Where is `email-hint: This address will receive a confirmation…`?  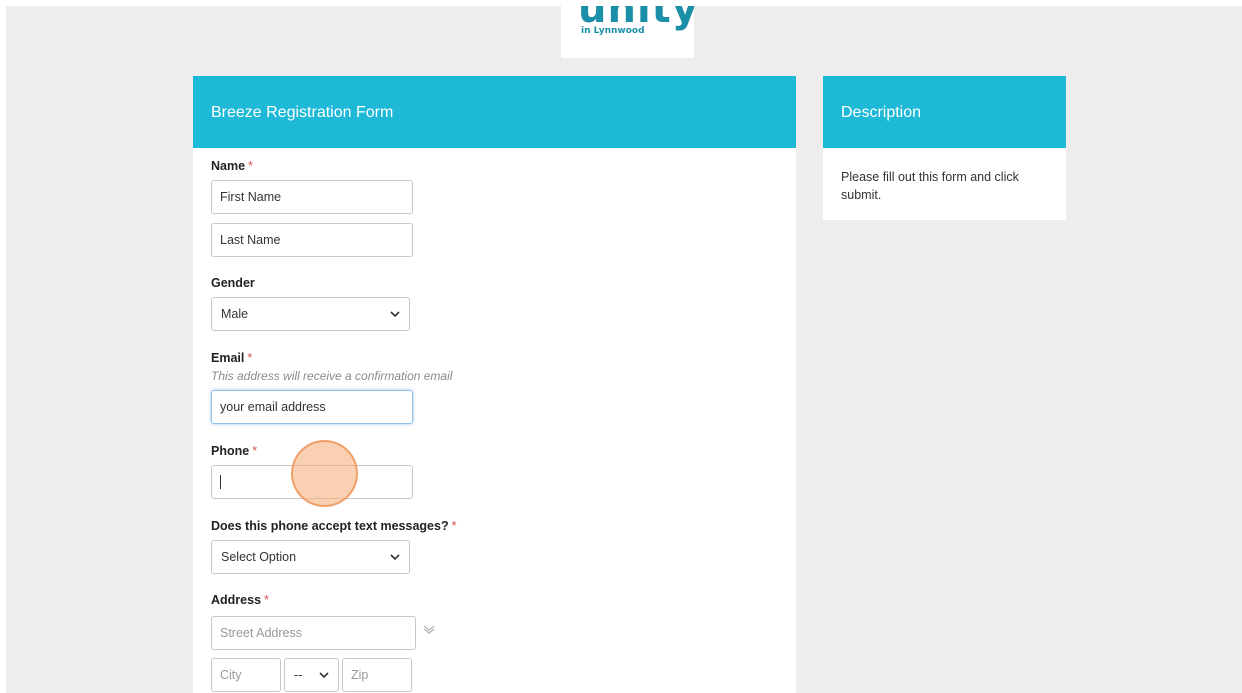 email-hint: This address will receive a confirmation… is located at coordinates (332, 376).